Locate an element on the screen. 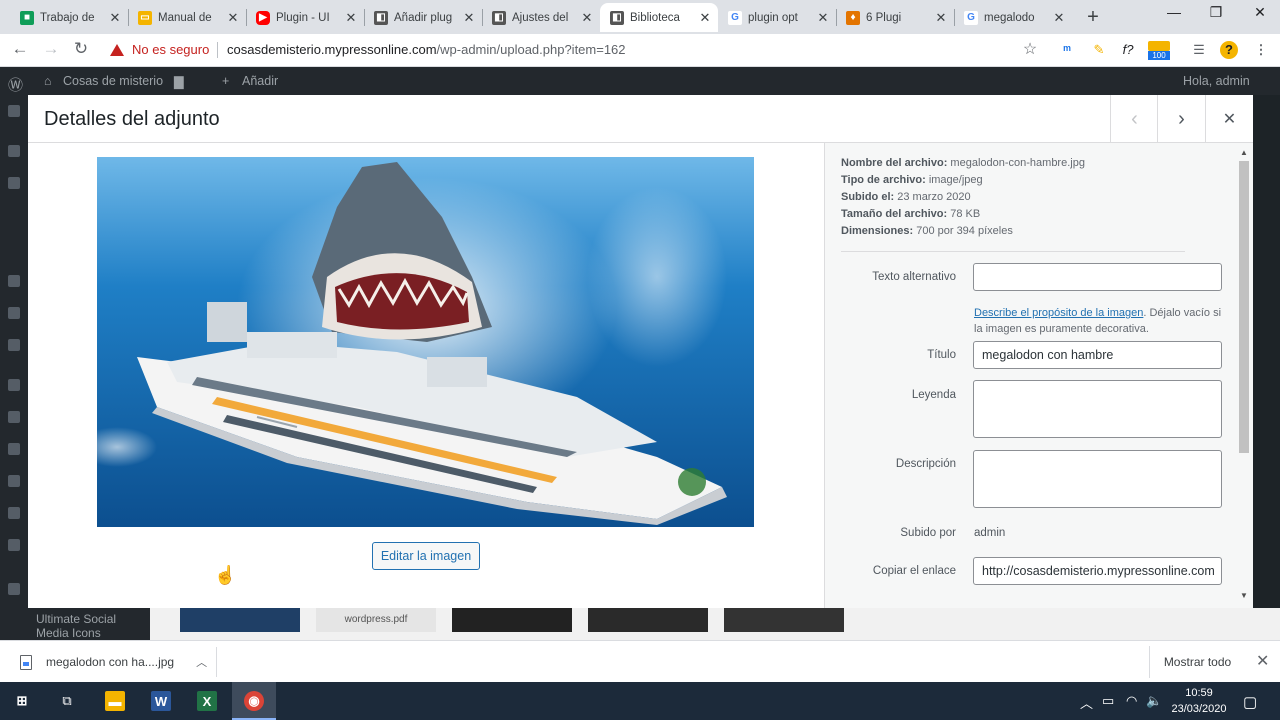 This screenshot has height=720, width=1280. word-icon: W is located at coordinates (161, 701).